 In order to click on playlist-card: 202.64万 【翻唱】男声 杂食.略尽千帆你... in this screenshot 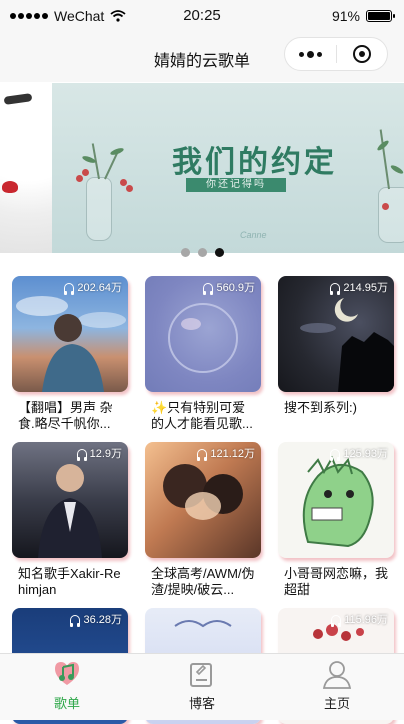, I will do `click(70, 354)`.